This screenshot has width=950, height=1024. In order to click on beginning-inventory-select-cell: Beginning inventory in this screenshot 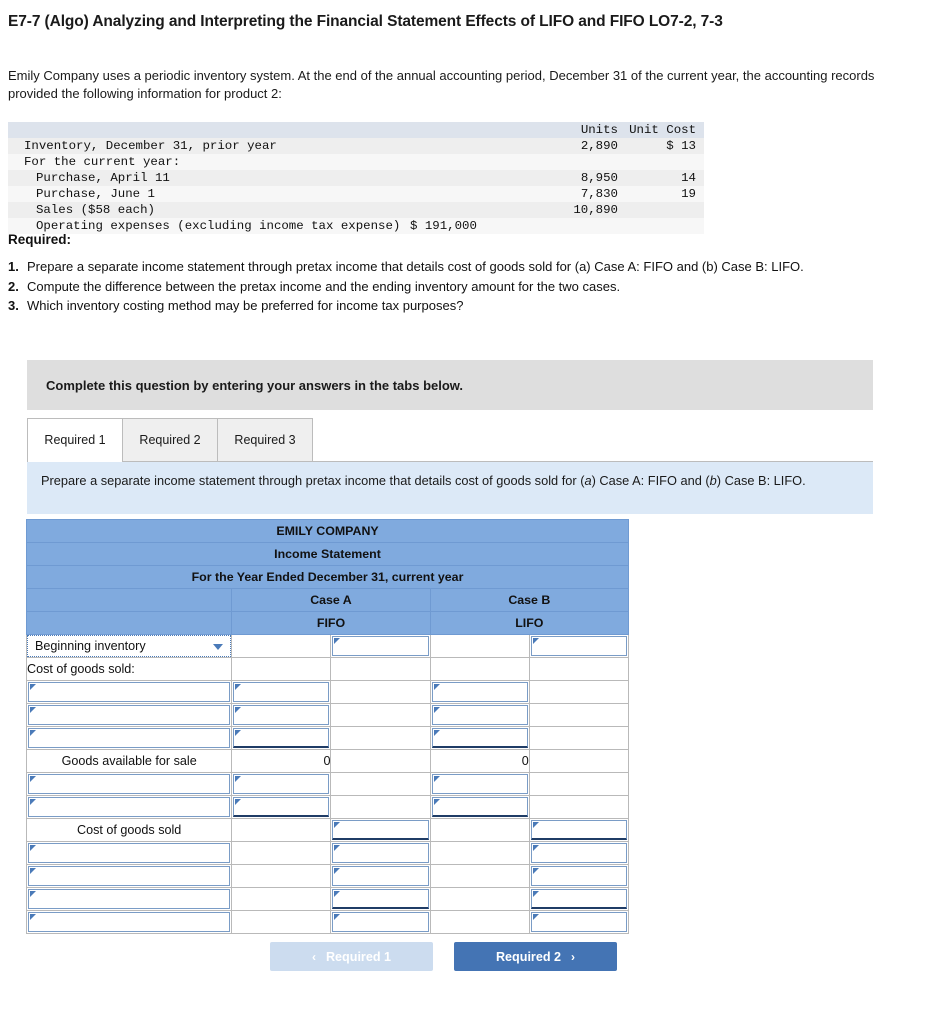, I will do `click(129, 646)`.